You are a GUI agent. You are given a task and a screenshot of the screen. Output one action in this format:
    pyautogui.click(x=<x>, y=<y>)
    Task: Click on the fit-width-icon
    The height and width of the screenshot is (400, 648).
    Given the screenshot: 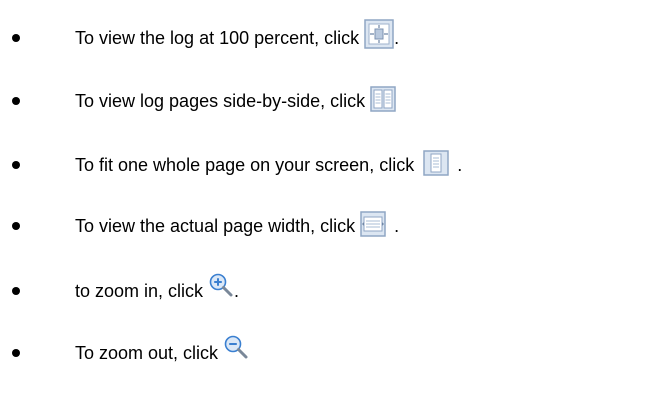 What is the action you would take?
    pyautogui.click(x=373, y=224)
    